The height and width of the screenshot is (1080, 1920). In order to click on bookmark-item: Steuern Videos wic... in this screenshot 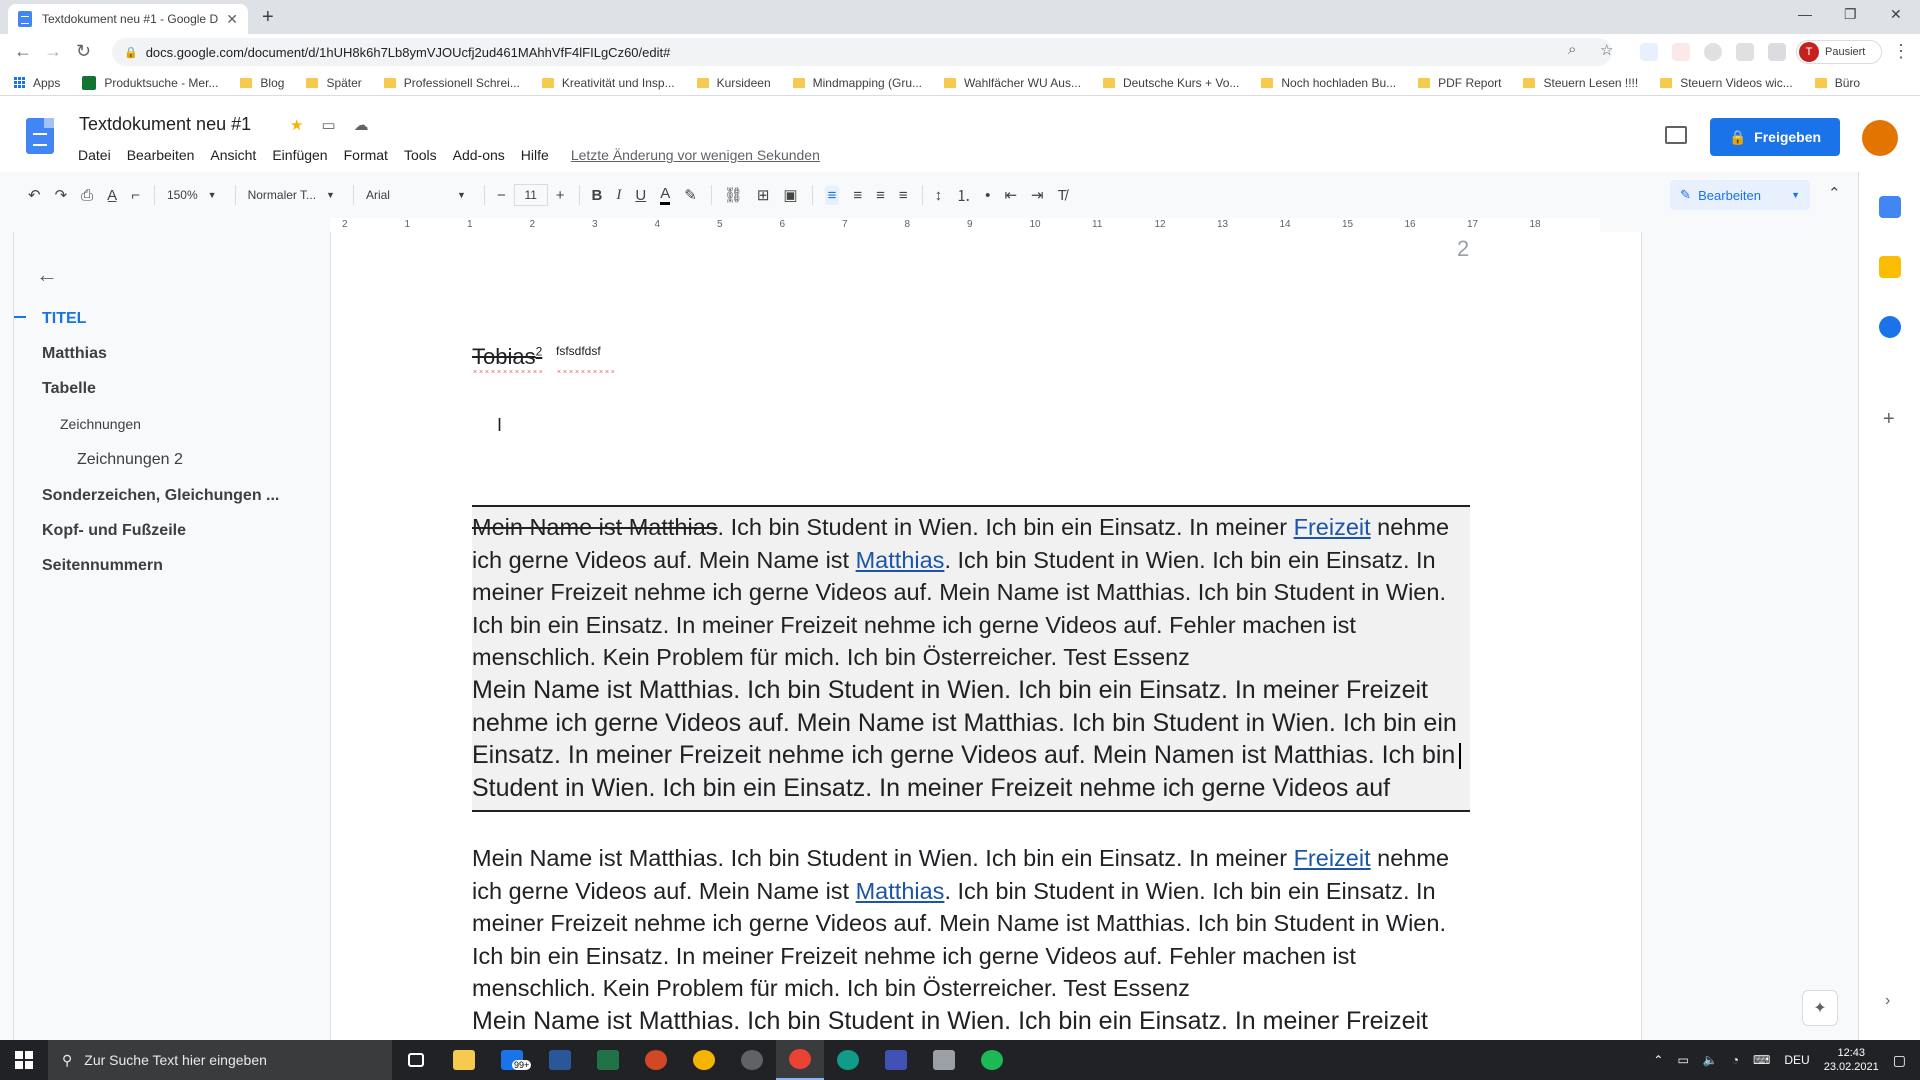, I will do `click(1726, 83)`.